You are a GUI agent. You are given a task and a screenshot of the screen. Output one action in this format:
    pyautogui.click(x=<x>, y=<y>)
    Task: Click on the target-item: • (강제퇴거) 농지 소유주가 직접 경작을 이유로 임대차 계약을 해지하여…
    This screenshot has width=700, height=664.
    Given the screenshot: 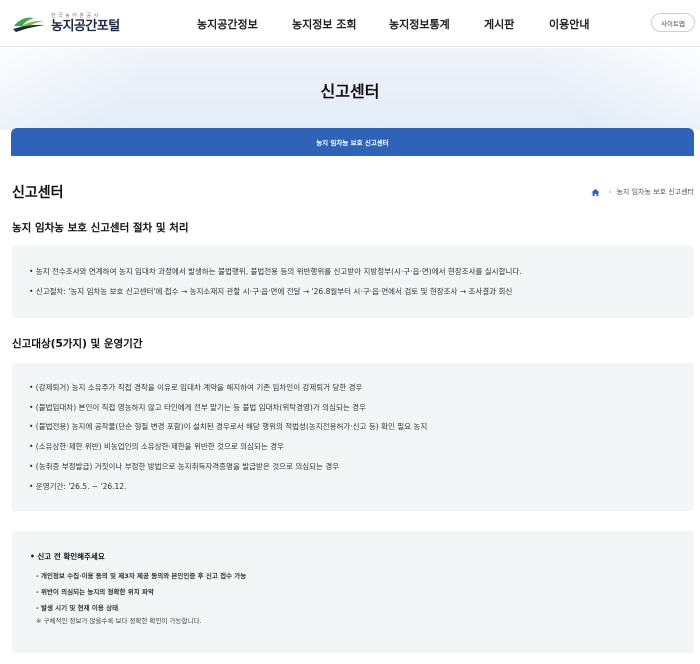 What is the action you would take?
    pyautogui.click(x=196, y=387)
    